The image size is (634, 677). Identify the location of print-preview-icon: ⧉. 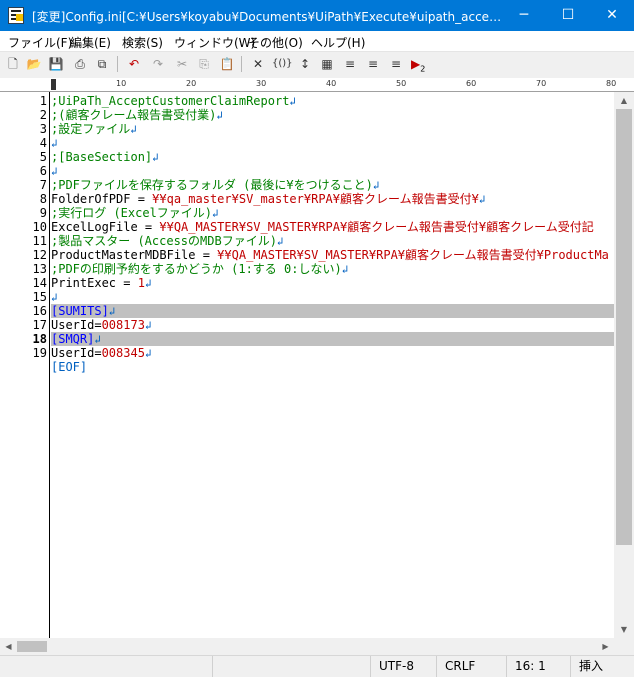
(102, 64).